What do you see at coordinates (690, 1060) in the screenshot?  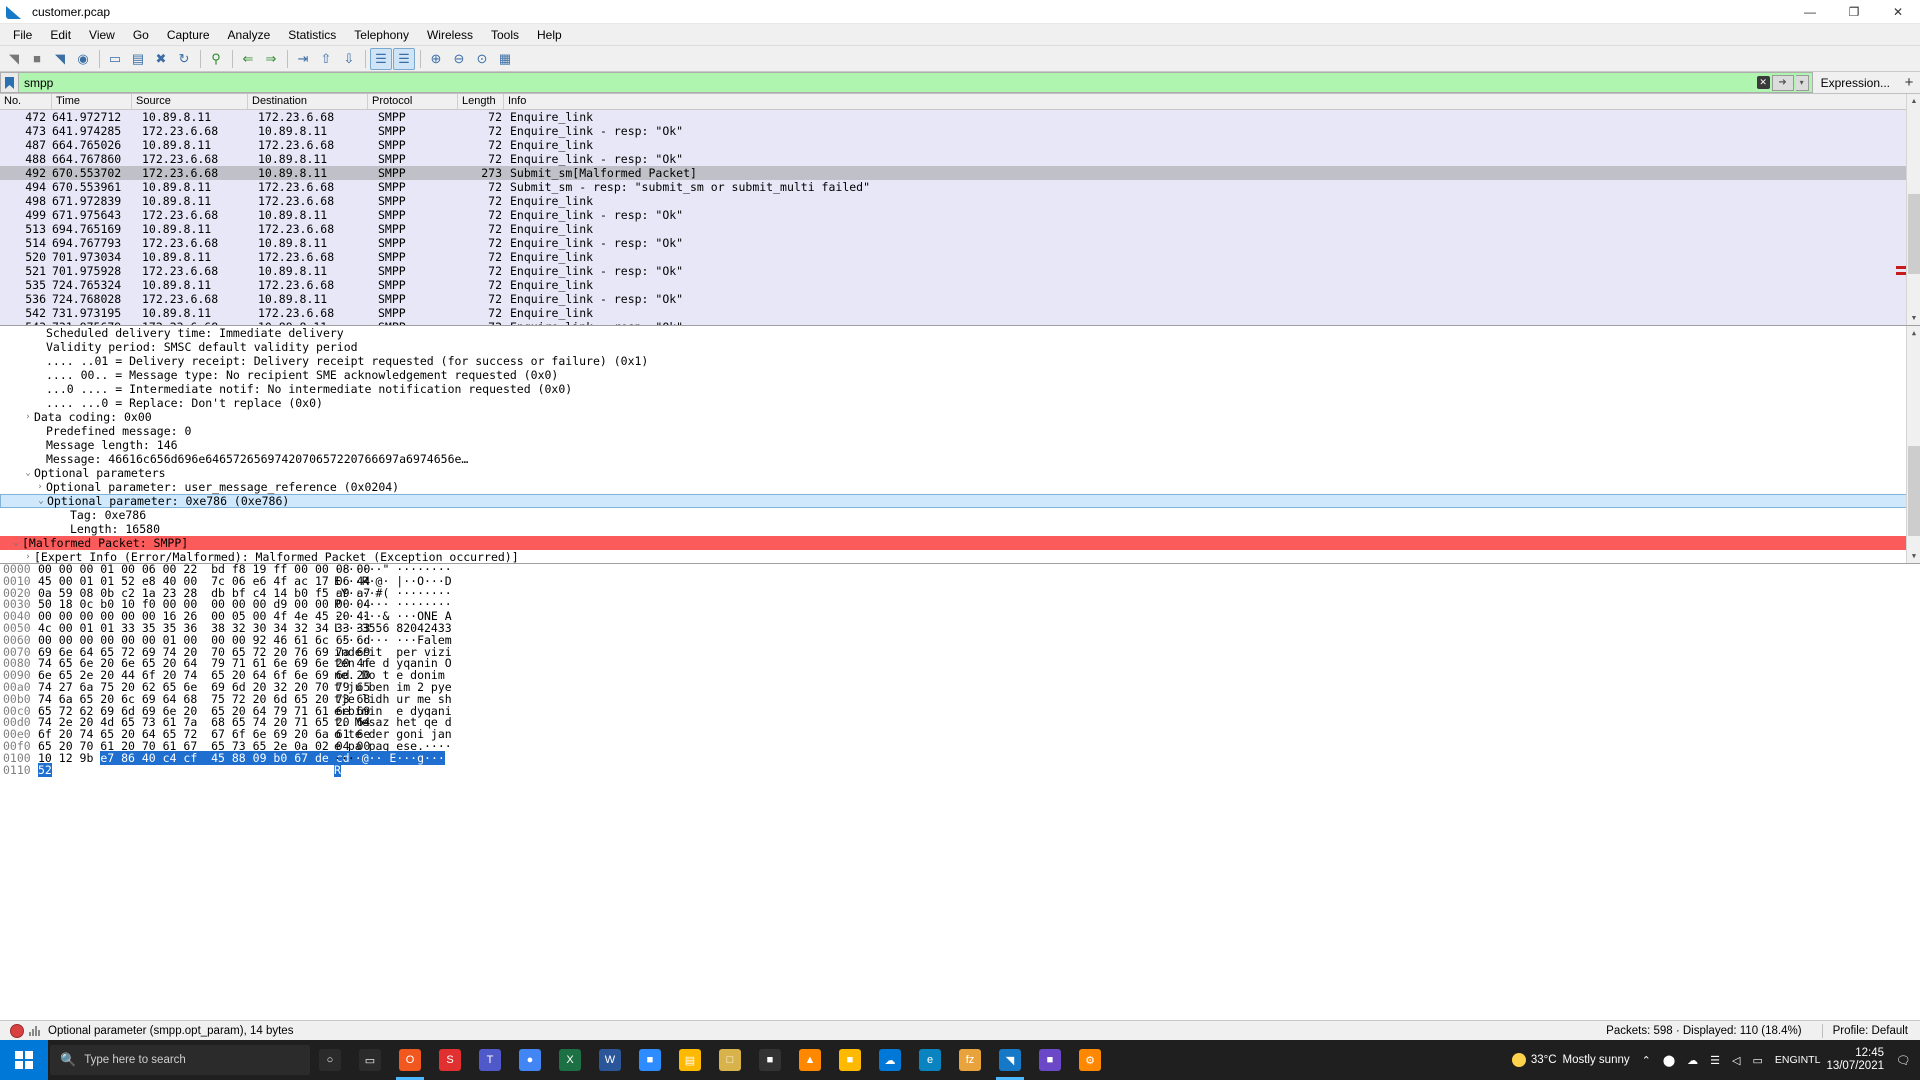 I see `file-explorer-icon: ▤` at bounding box center [690, 1060].